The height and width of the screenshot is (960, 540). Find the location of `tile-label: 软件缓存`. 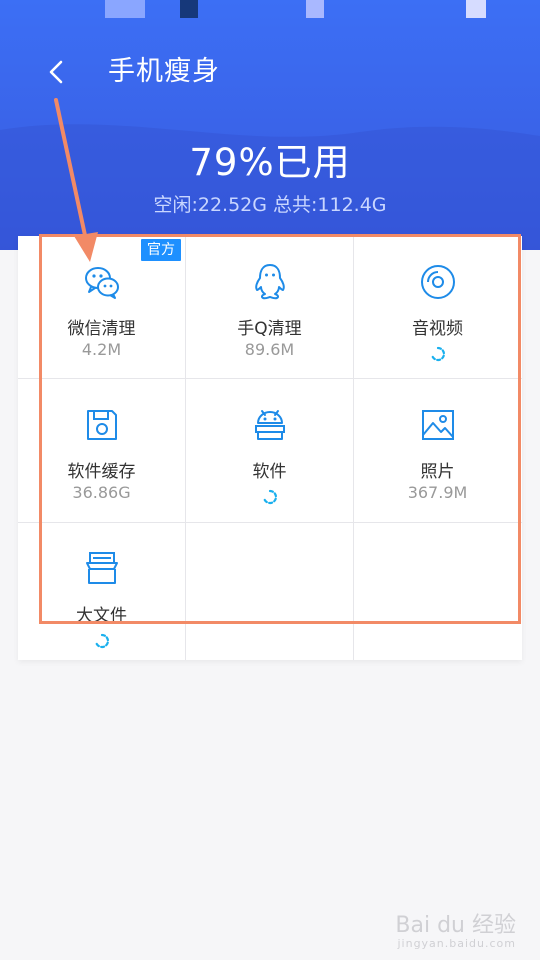

tile-label: 软件缓存 is located at coordinates (101, 472).